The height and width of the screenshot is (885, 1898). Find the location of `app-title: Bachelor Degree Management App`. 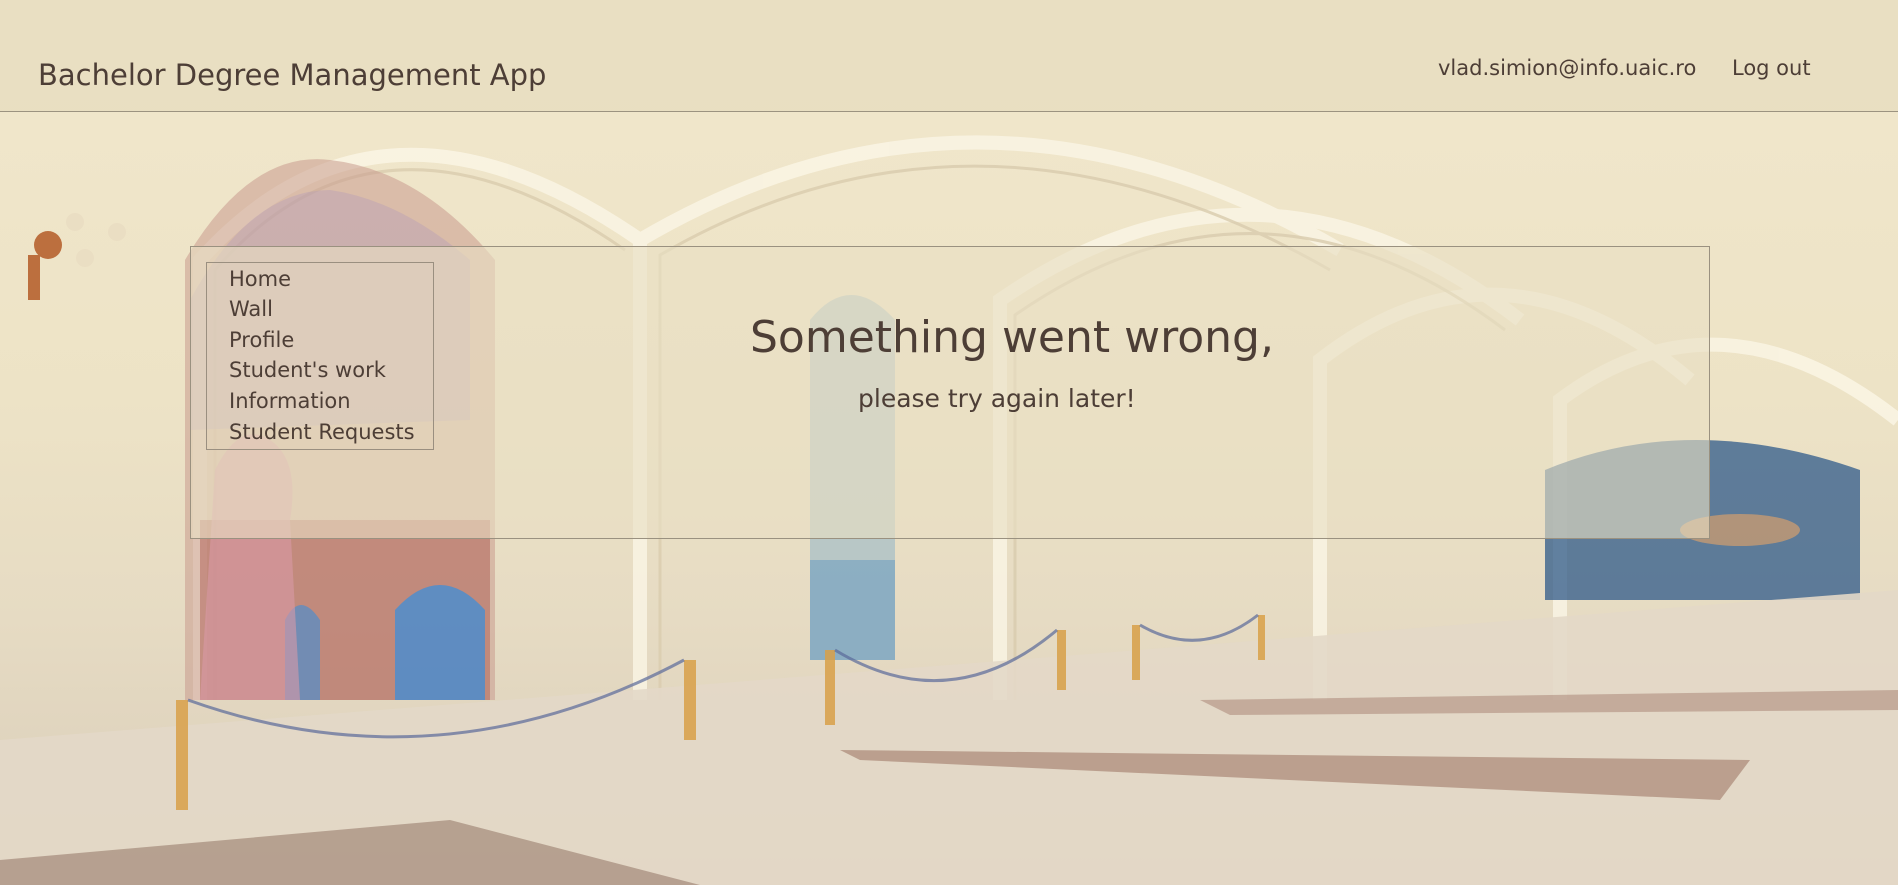

app-title: Bachelor Degree Management App is located at coordinates (292, 75).